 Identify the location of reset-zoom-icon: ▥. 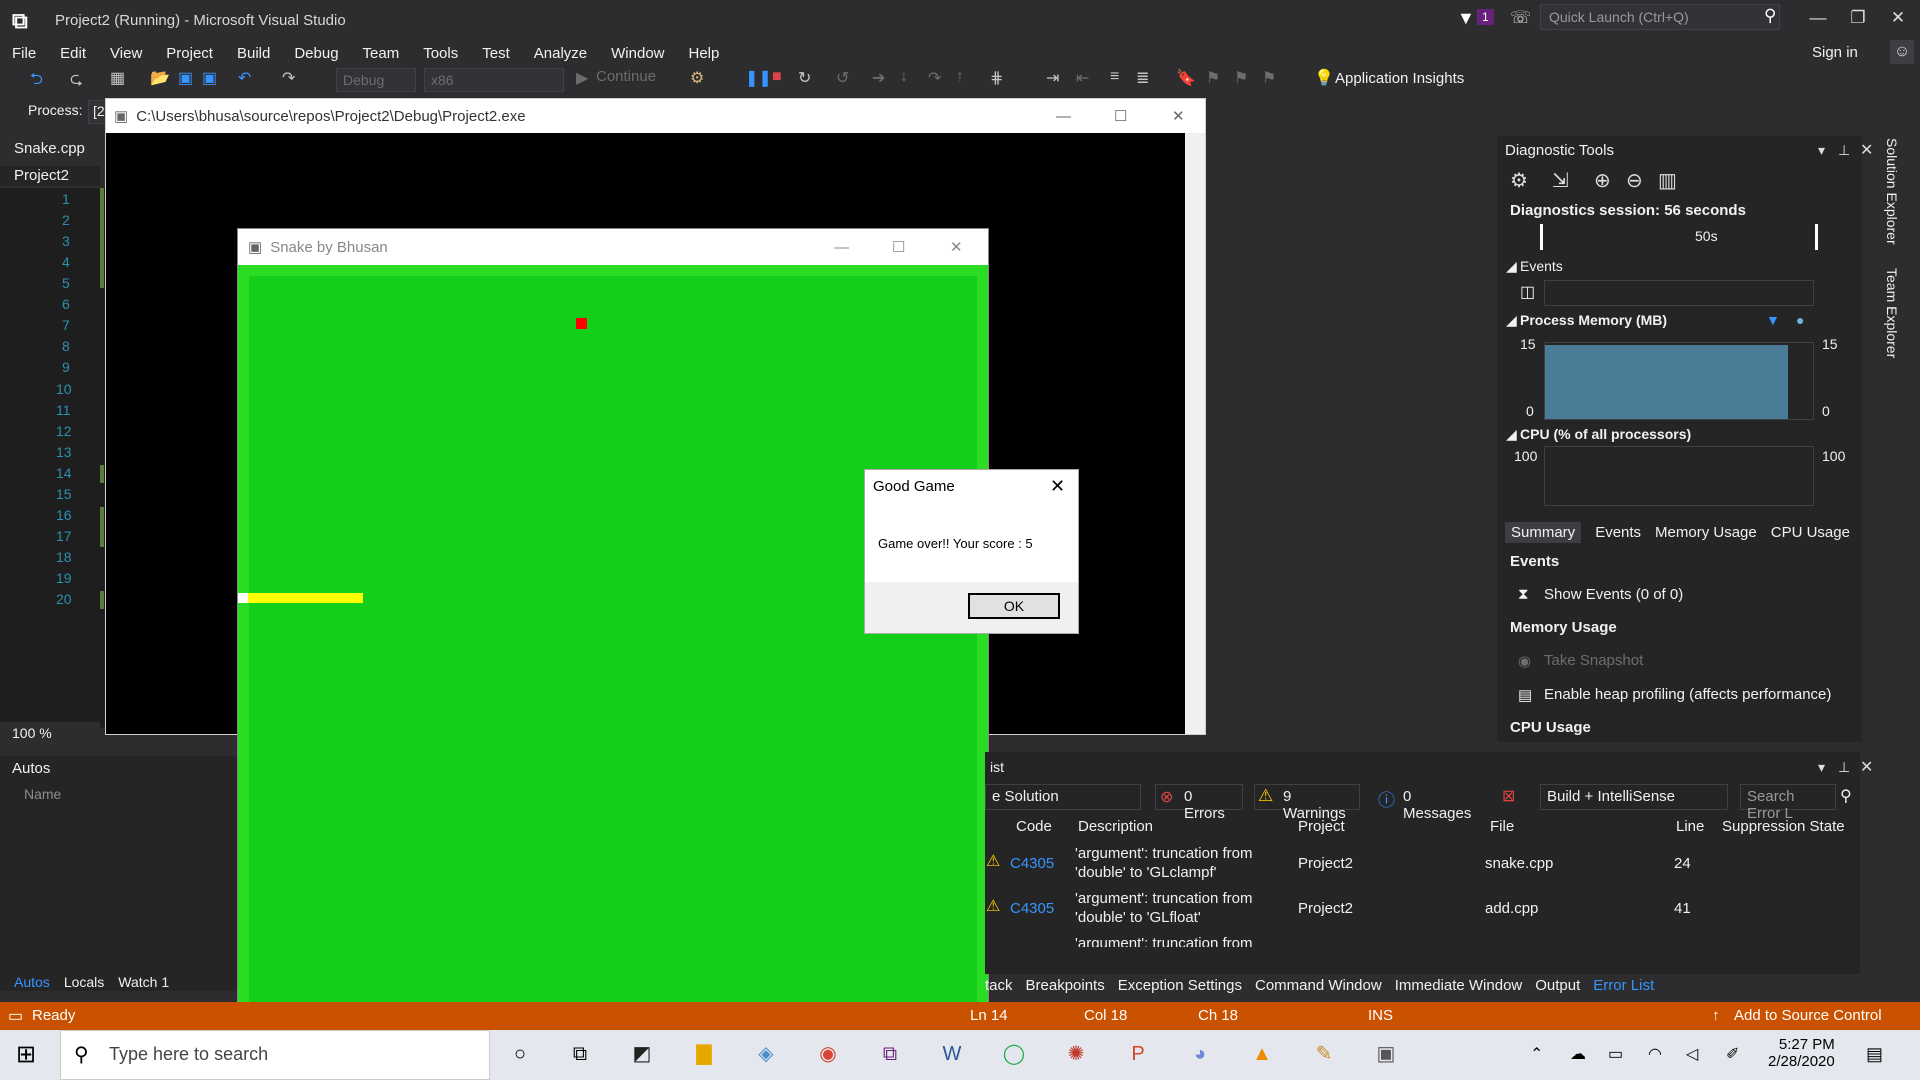
(1667, 180).